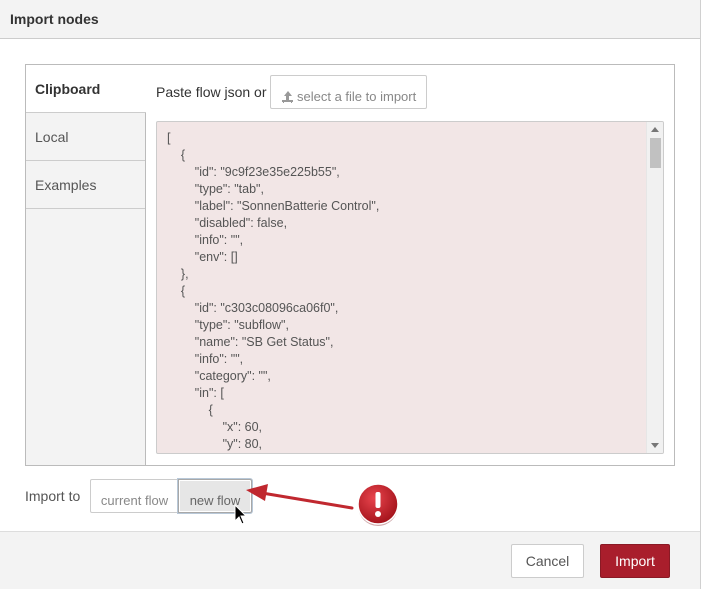 This screenshot has width=701, height=589. What do you see at coordinates (655, 129) in the screenshot?
I see `scroll-up-arrow-icon` at bounding box center [655, 129].